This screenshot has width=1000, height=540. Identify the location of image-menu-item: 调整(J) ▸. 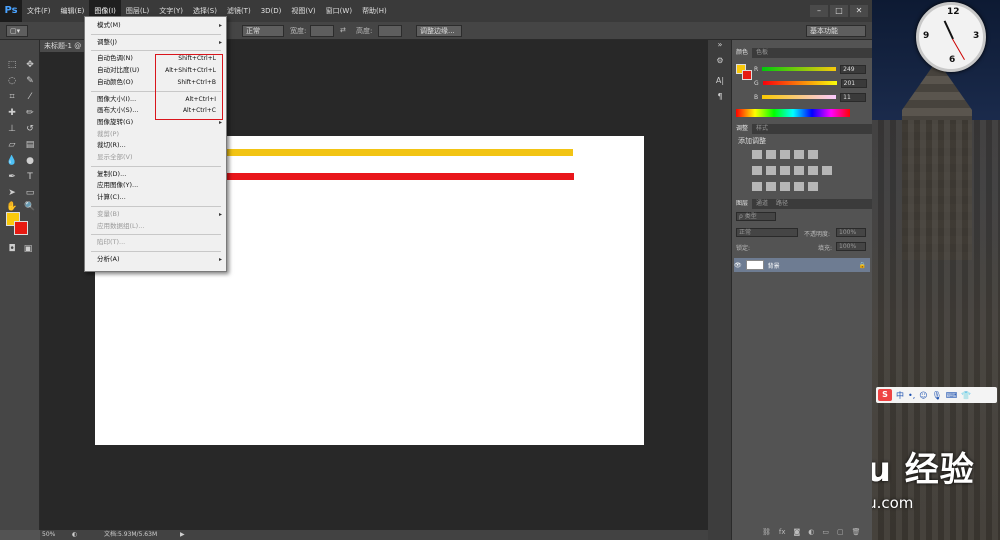
(155, 42).